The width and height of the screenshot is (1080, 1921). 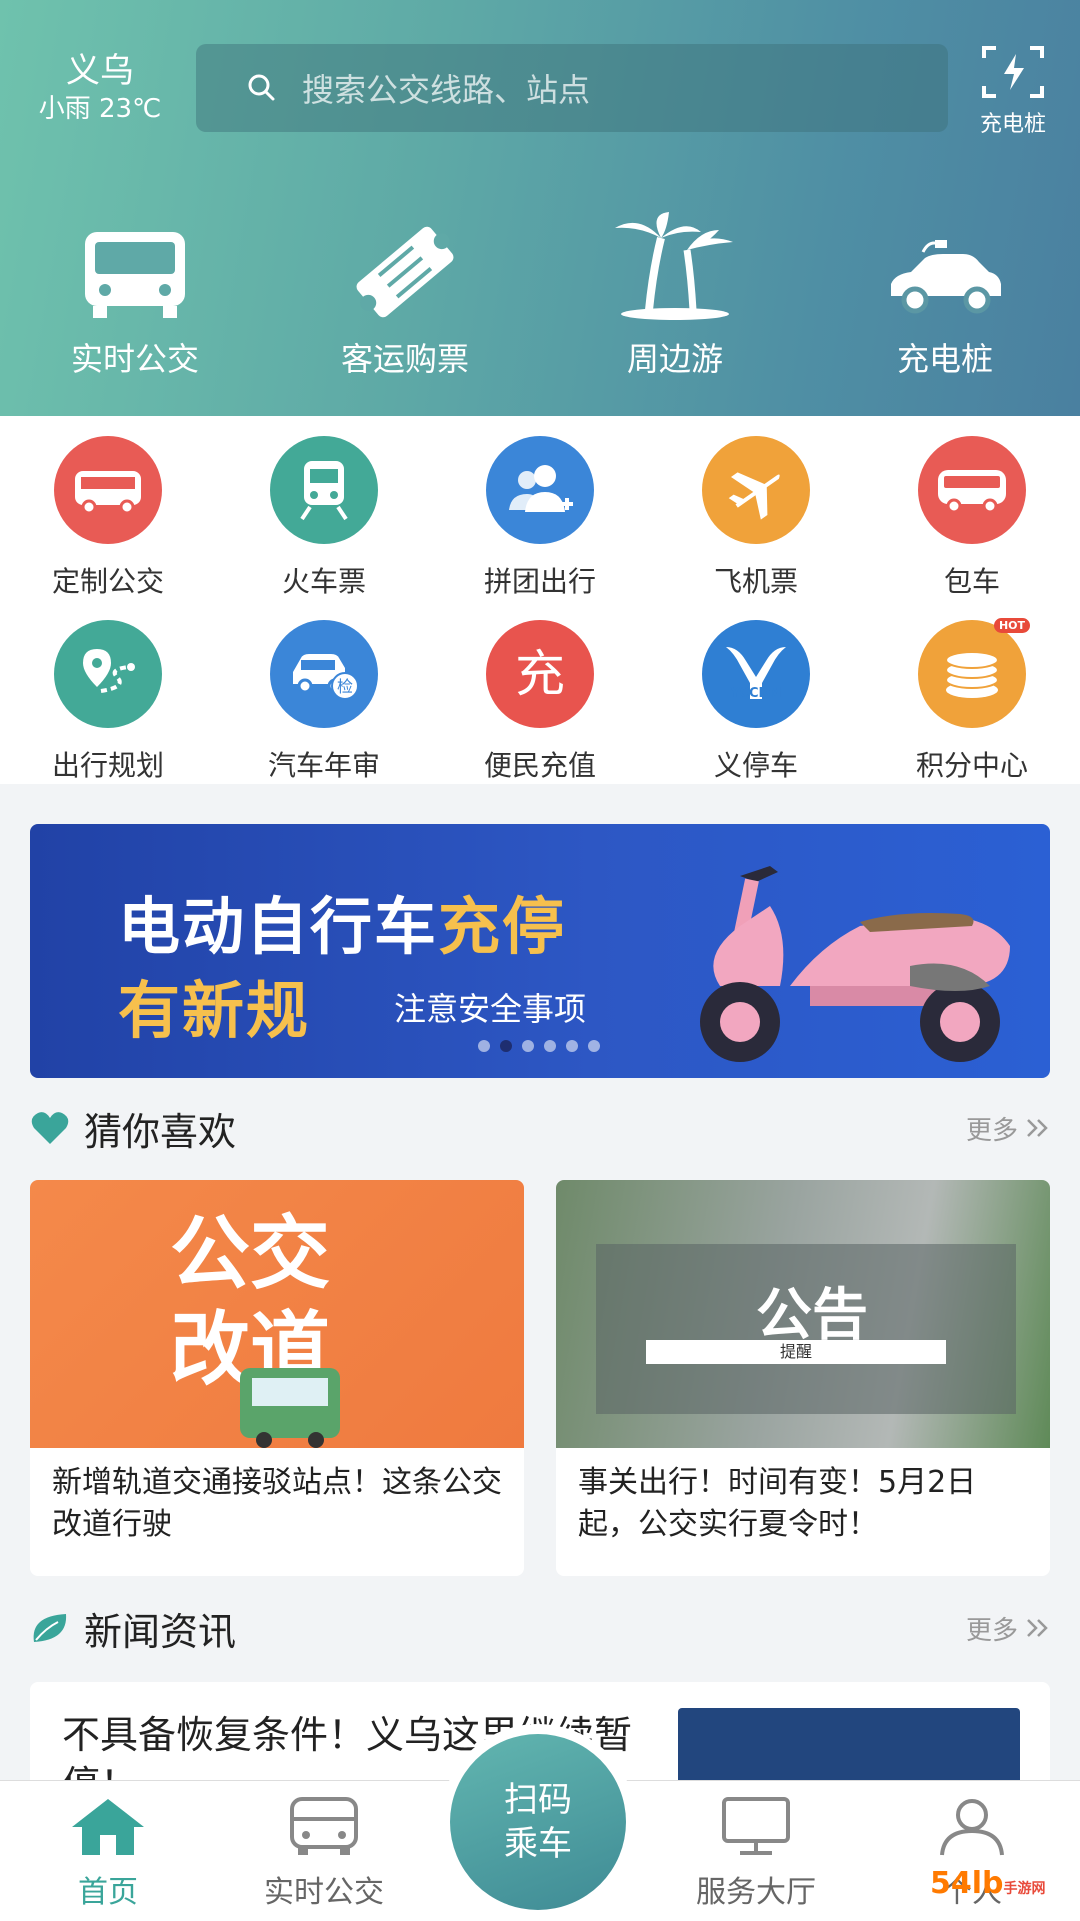 What do you see at coordinates (972, 490) in the screenshot?
I see `charter-bus-icon` at bounding box center [972, 490].